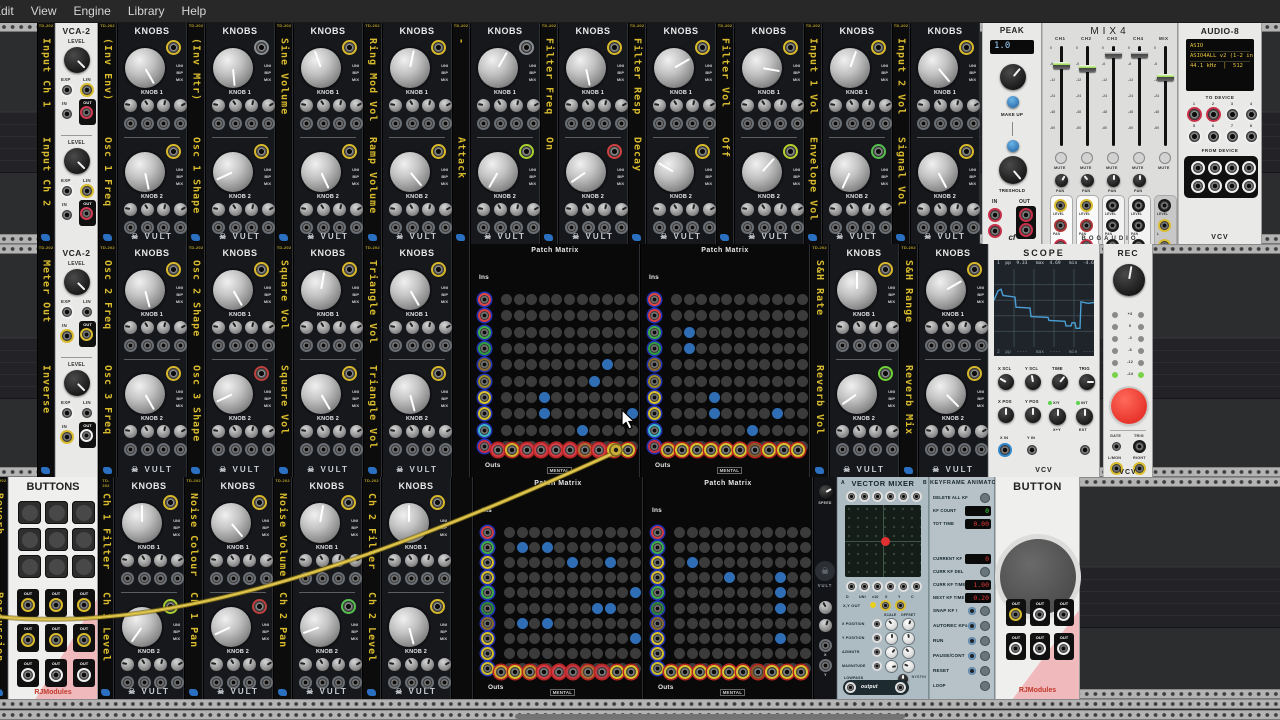 The width and height of the screenshot is (1280, 720). I want to click on scope-knob, so click(1033, 415).